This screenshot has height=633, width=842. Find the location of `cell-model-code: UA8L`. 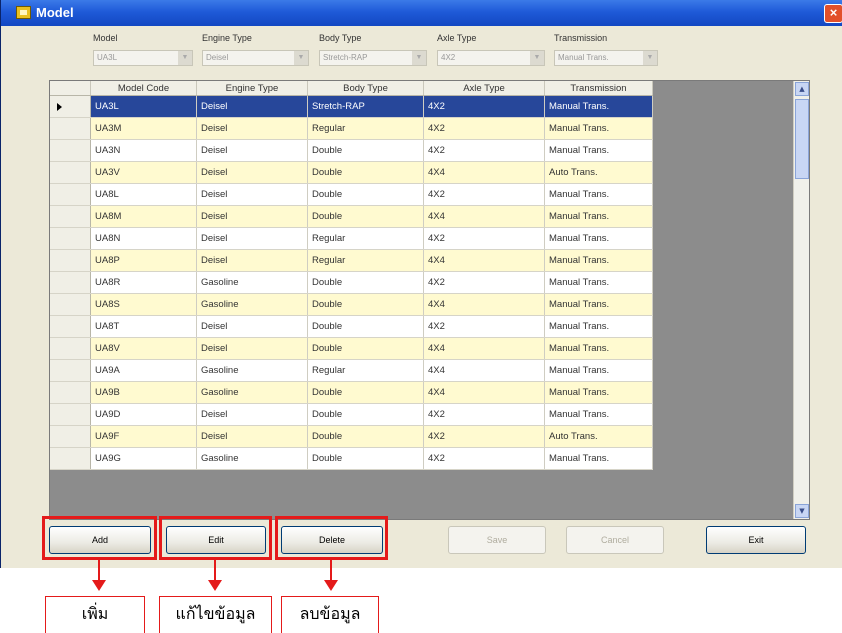

cell-model-code: UA8L is located at coordinates (143, 194).